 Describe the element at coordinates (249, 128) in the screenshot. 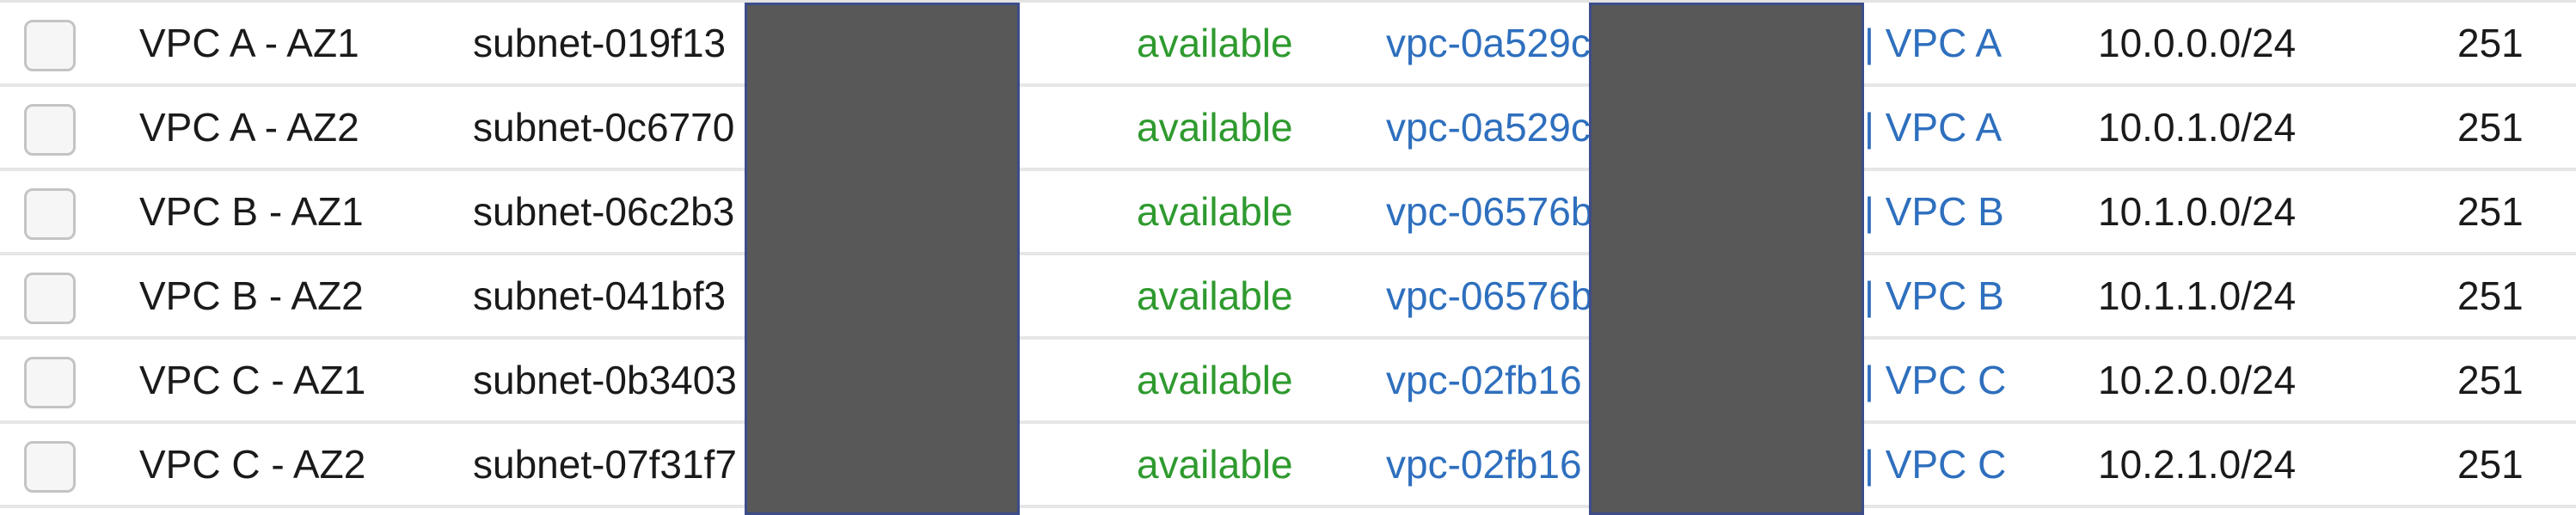

I see `subnet-name: VPC A - AZ2` at that location.